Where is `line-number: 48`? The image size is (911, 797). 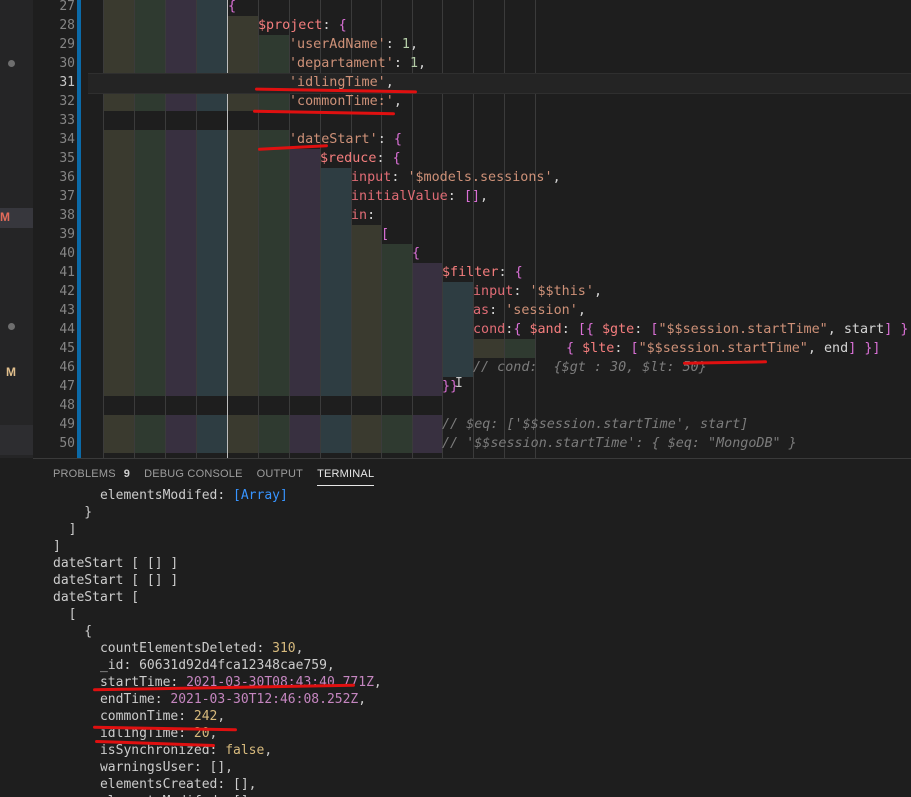 line-number: 48 is located at coordinates (67, 405).